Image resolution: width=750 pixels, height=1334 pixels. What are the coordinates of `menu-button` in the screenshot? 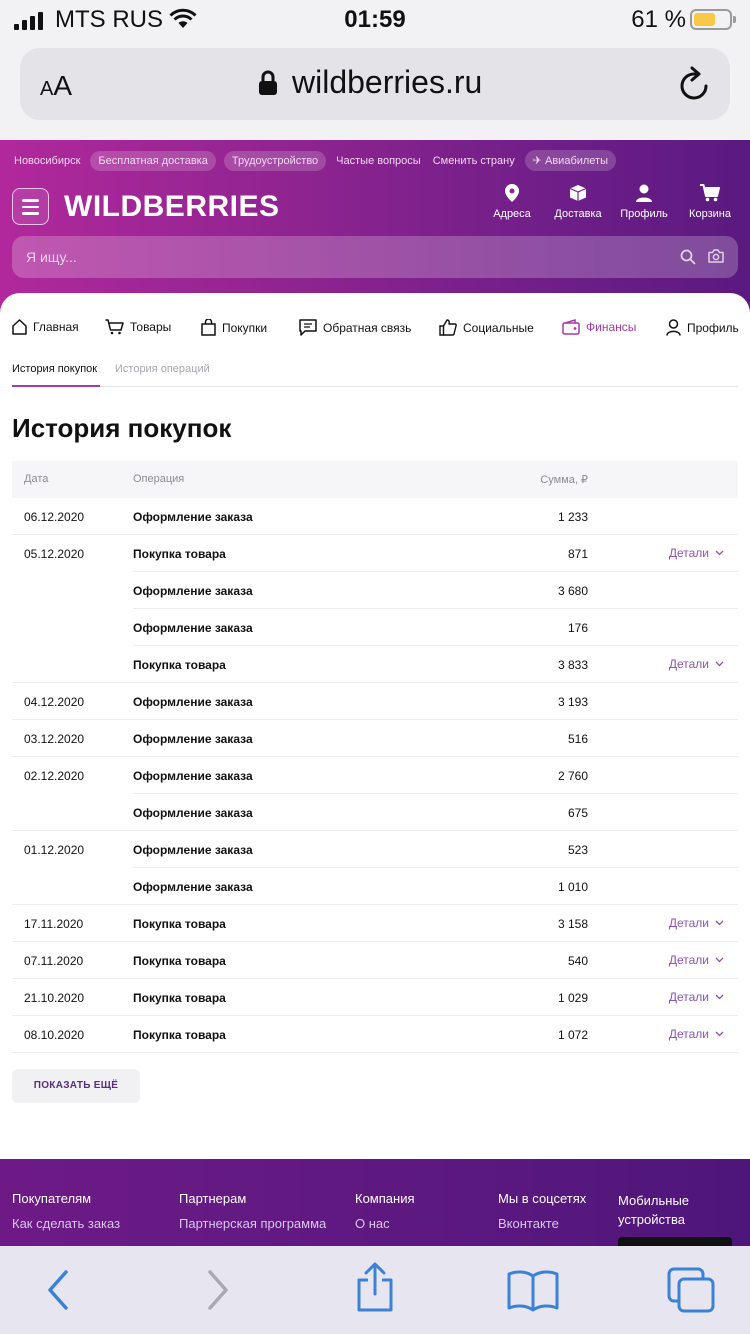 It's located at (30, 206).